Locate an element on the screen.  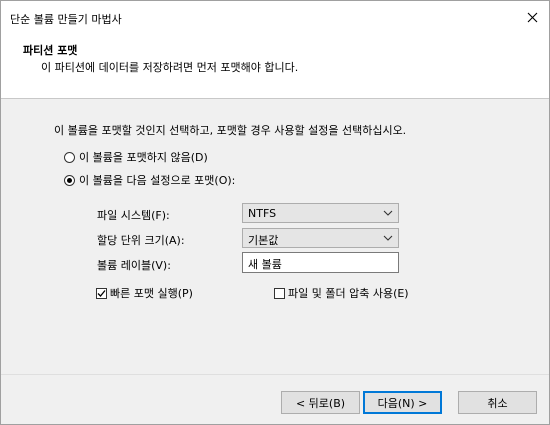
checkmark-icon is located at coordinates (101, 293).